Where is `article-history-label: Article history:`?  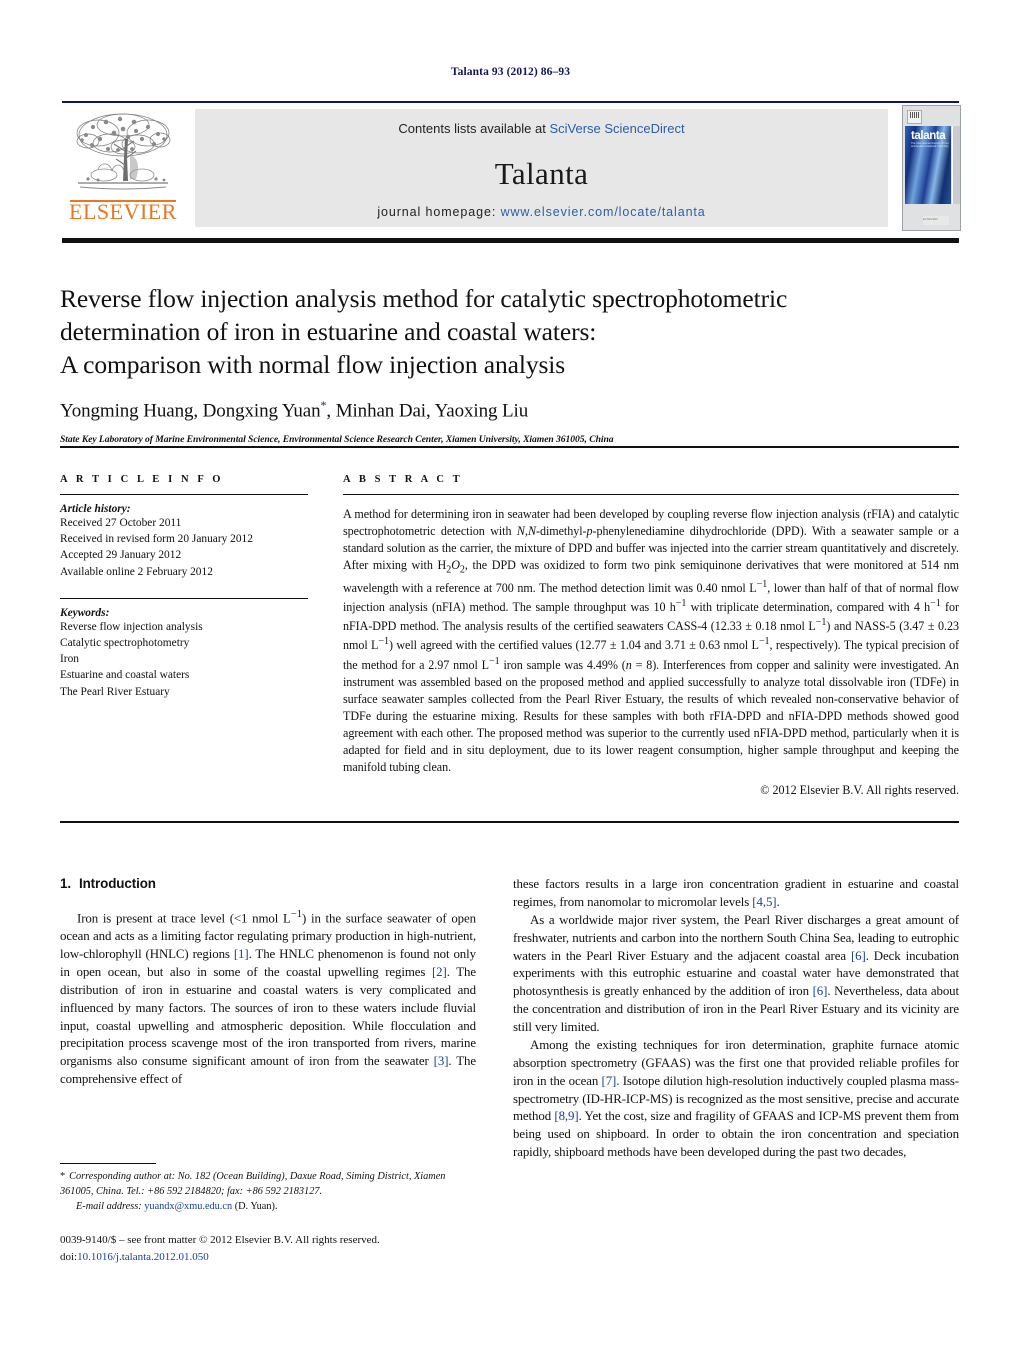 article-history-label: Article history: is located at coordinates (95, 509).